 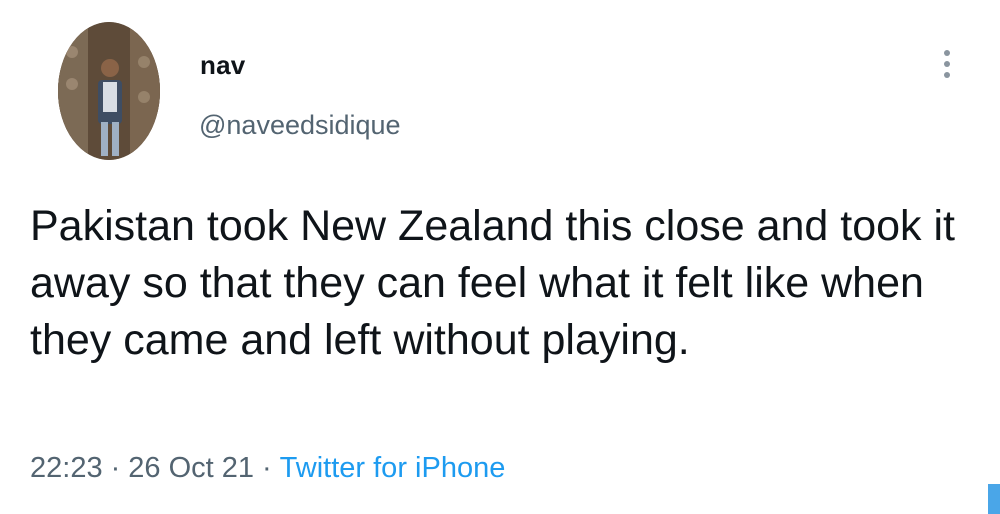 What do you see at coordinates (994, 499) in the screenshot?
I see `edge-fragment` at bounding box center [994, 499].